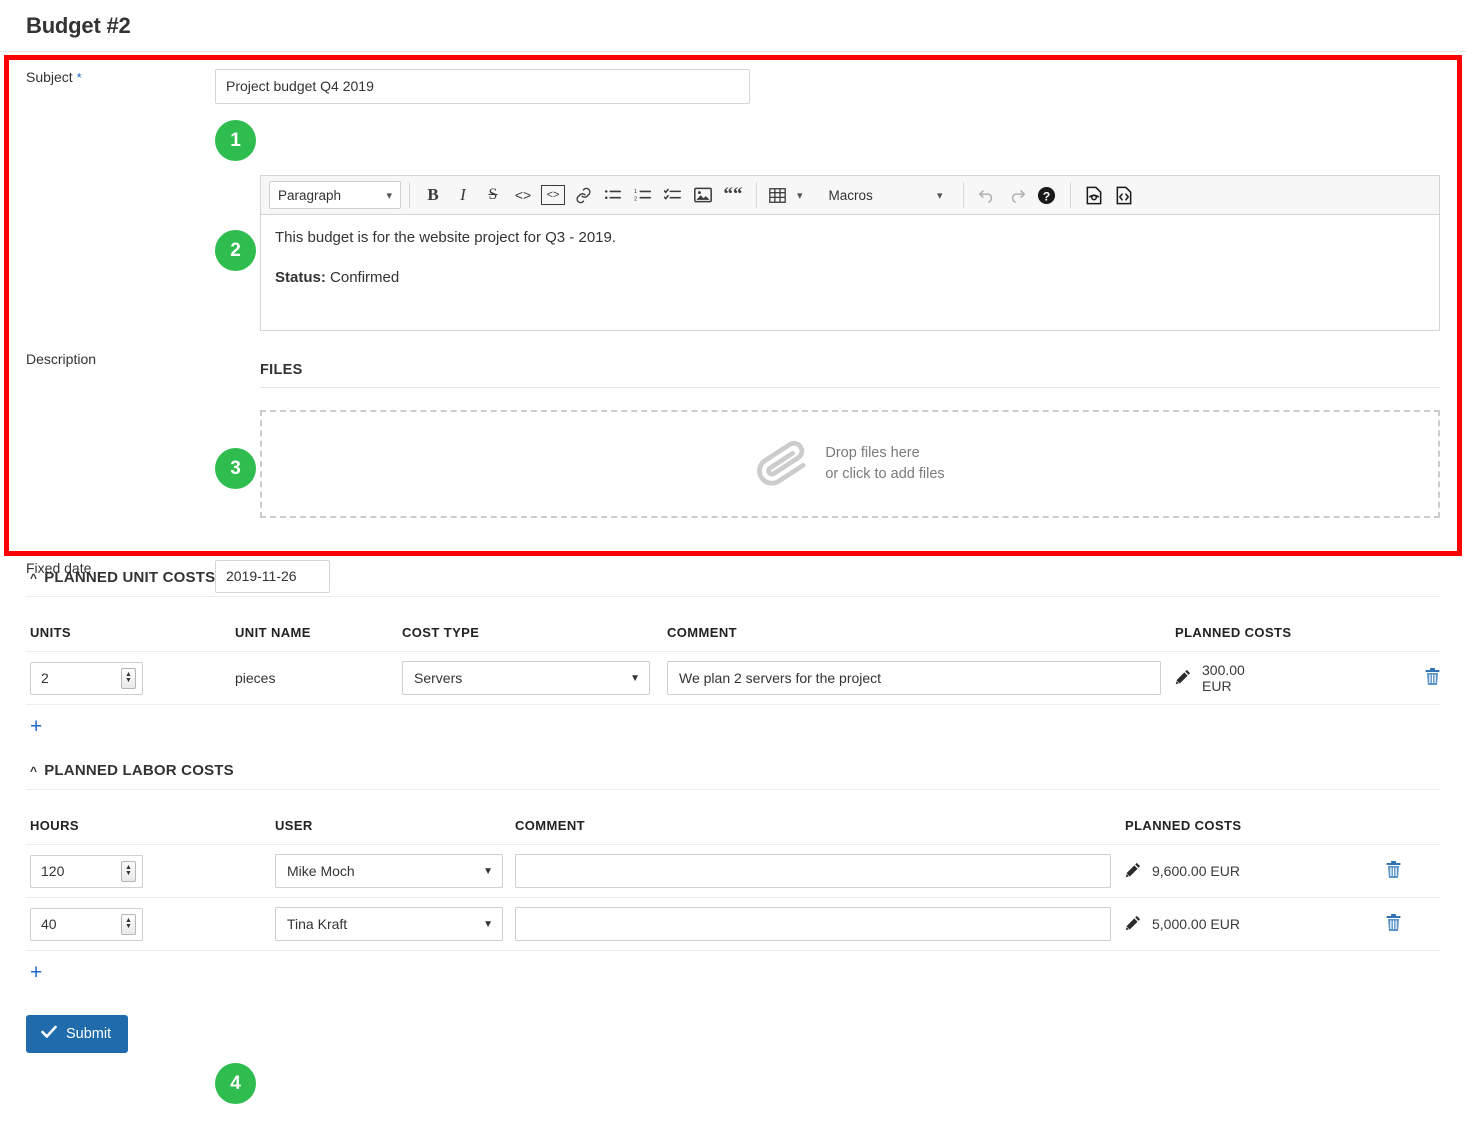  I want to click on hours-cell: 40 ▲ ▼, so click(148, 924).